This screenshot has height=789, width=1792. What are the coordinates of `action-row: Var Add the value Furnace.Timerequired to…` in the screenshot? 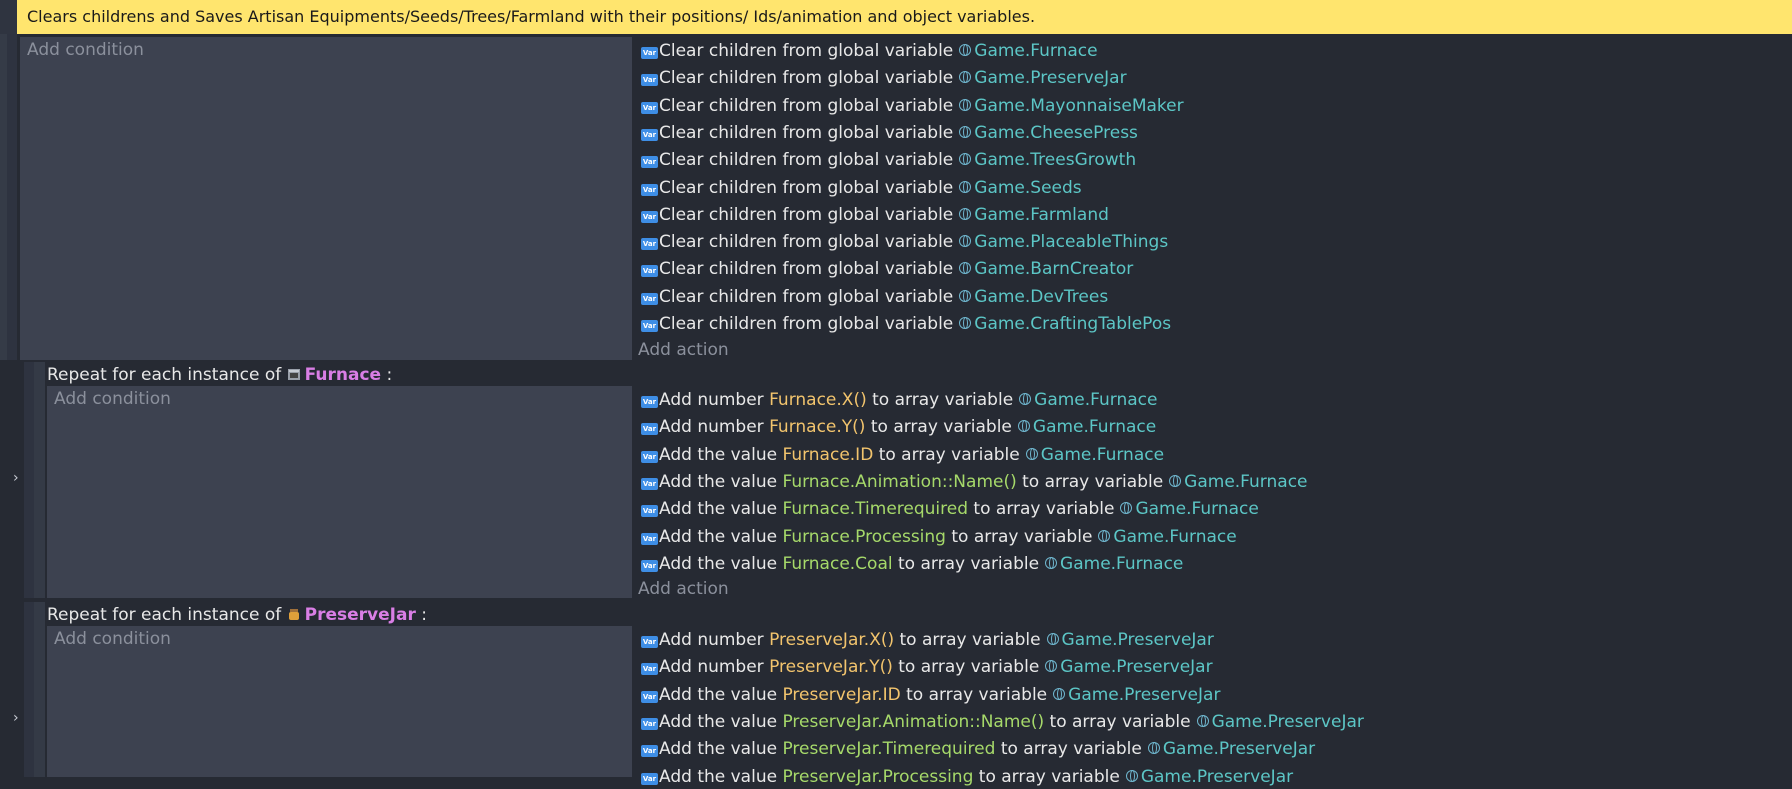 It's located at (950, 509).